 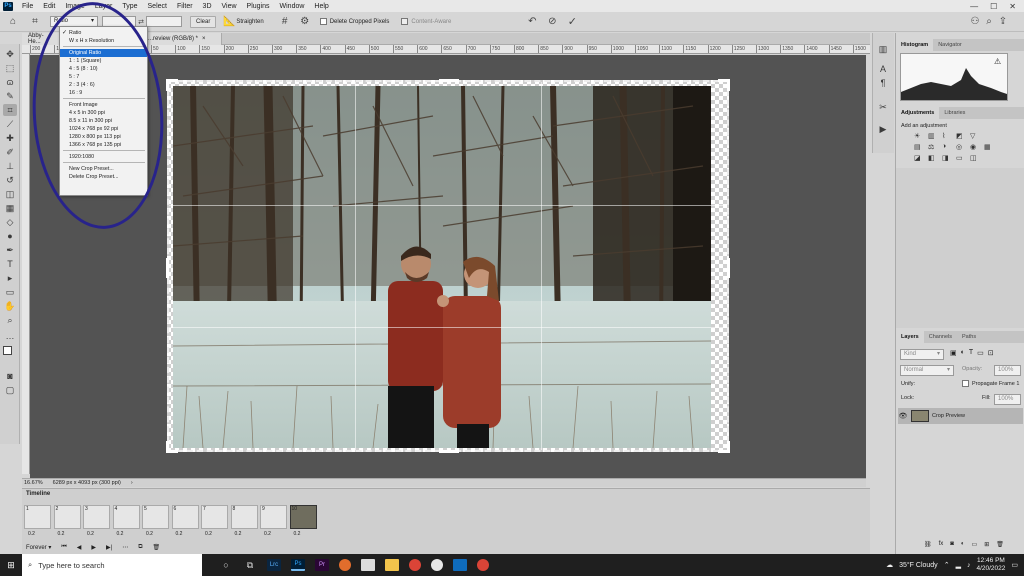 I want to click on straighten-label: Straighten, so click(x=249, y=22).